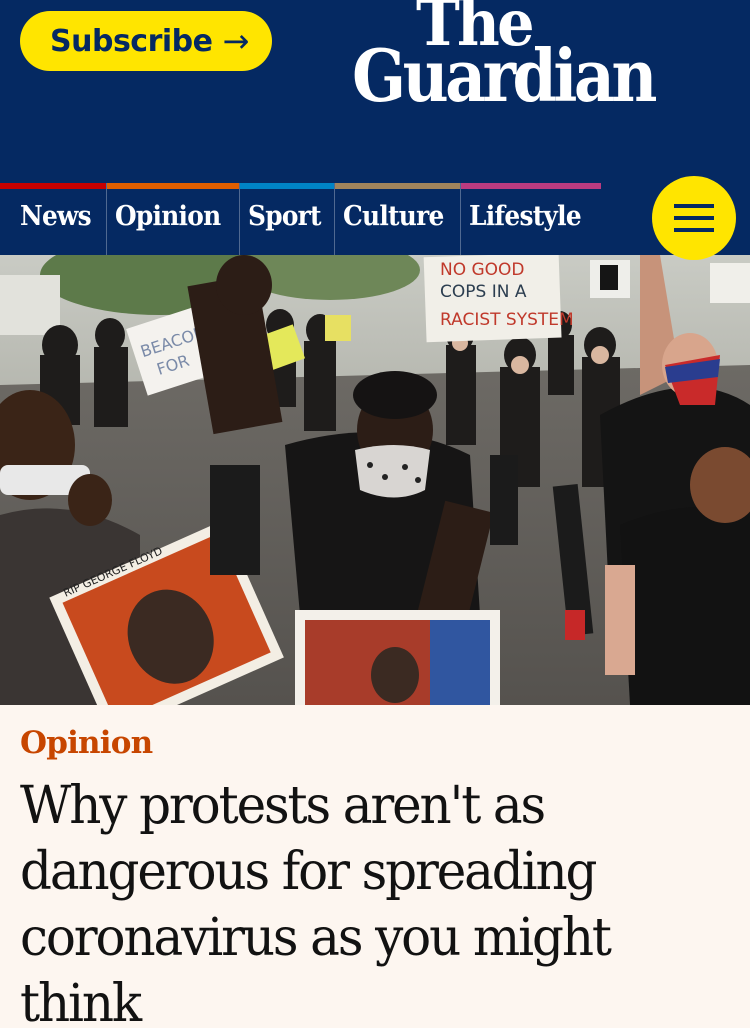 Image resolution: width=750 pixels, height=1028 pixels. I want to click on nav-item-label: Culture, so click(393, 216).